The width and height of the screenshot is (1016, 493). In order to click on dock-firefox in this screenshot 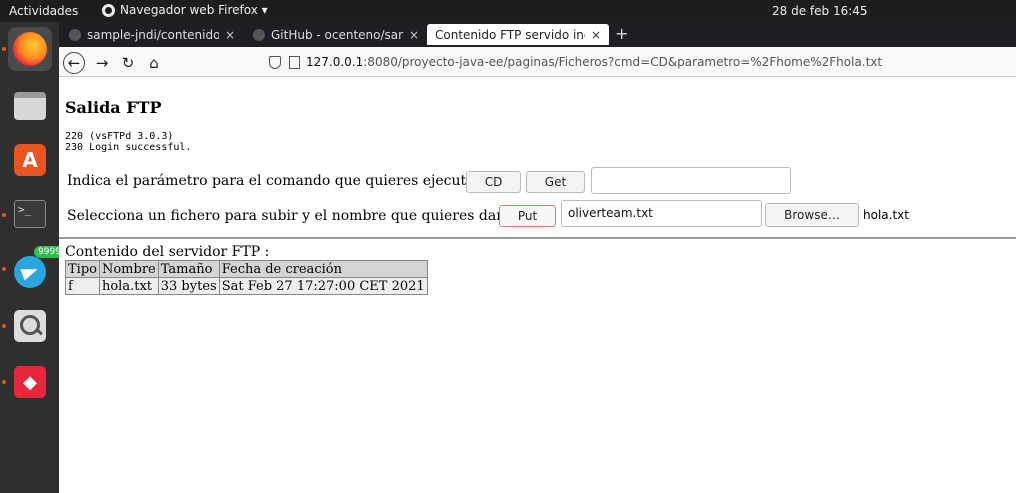, I will do `click(30, 49)`.